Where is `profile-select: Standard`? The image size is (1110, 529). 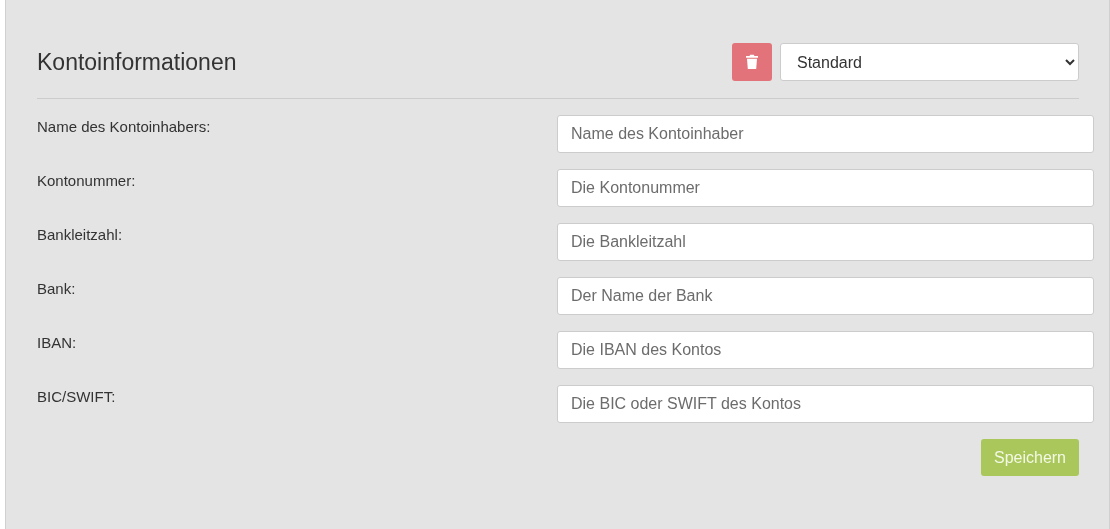
profile-select: Standard is located at coordinates (929, 62).